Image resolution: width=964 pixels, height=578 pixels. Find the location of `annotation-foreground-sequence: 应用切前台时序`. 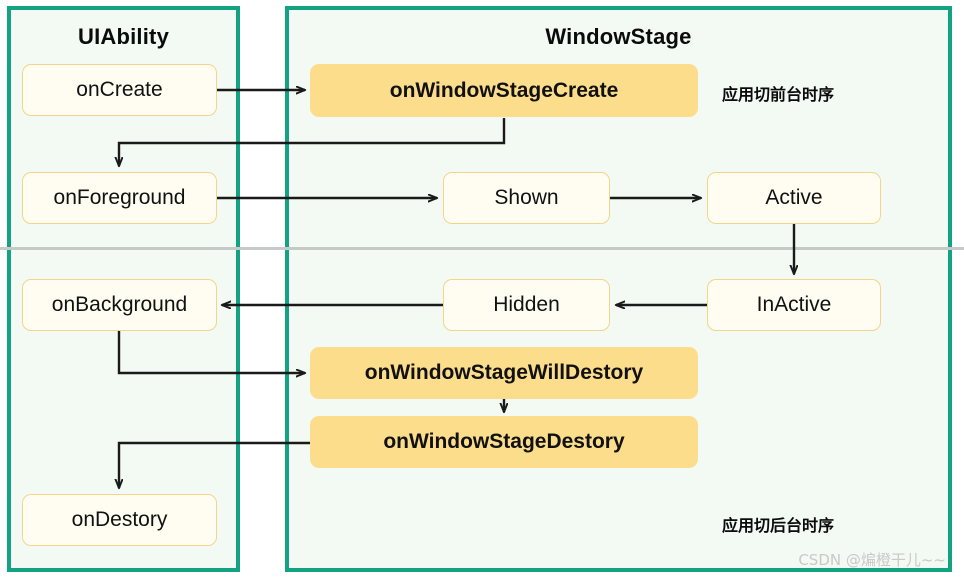

annotation-foreground-sequence: 应用切前台时序 is located at coordinates (778, 94).